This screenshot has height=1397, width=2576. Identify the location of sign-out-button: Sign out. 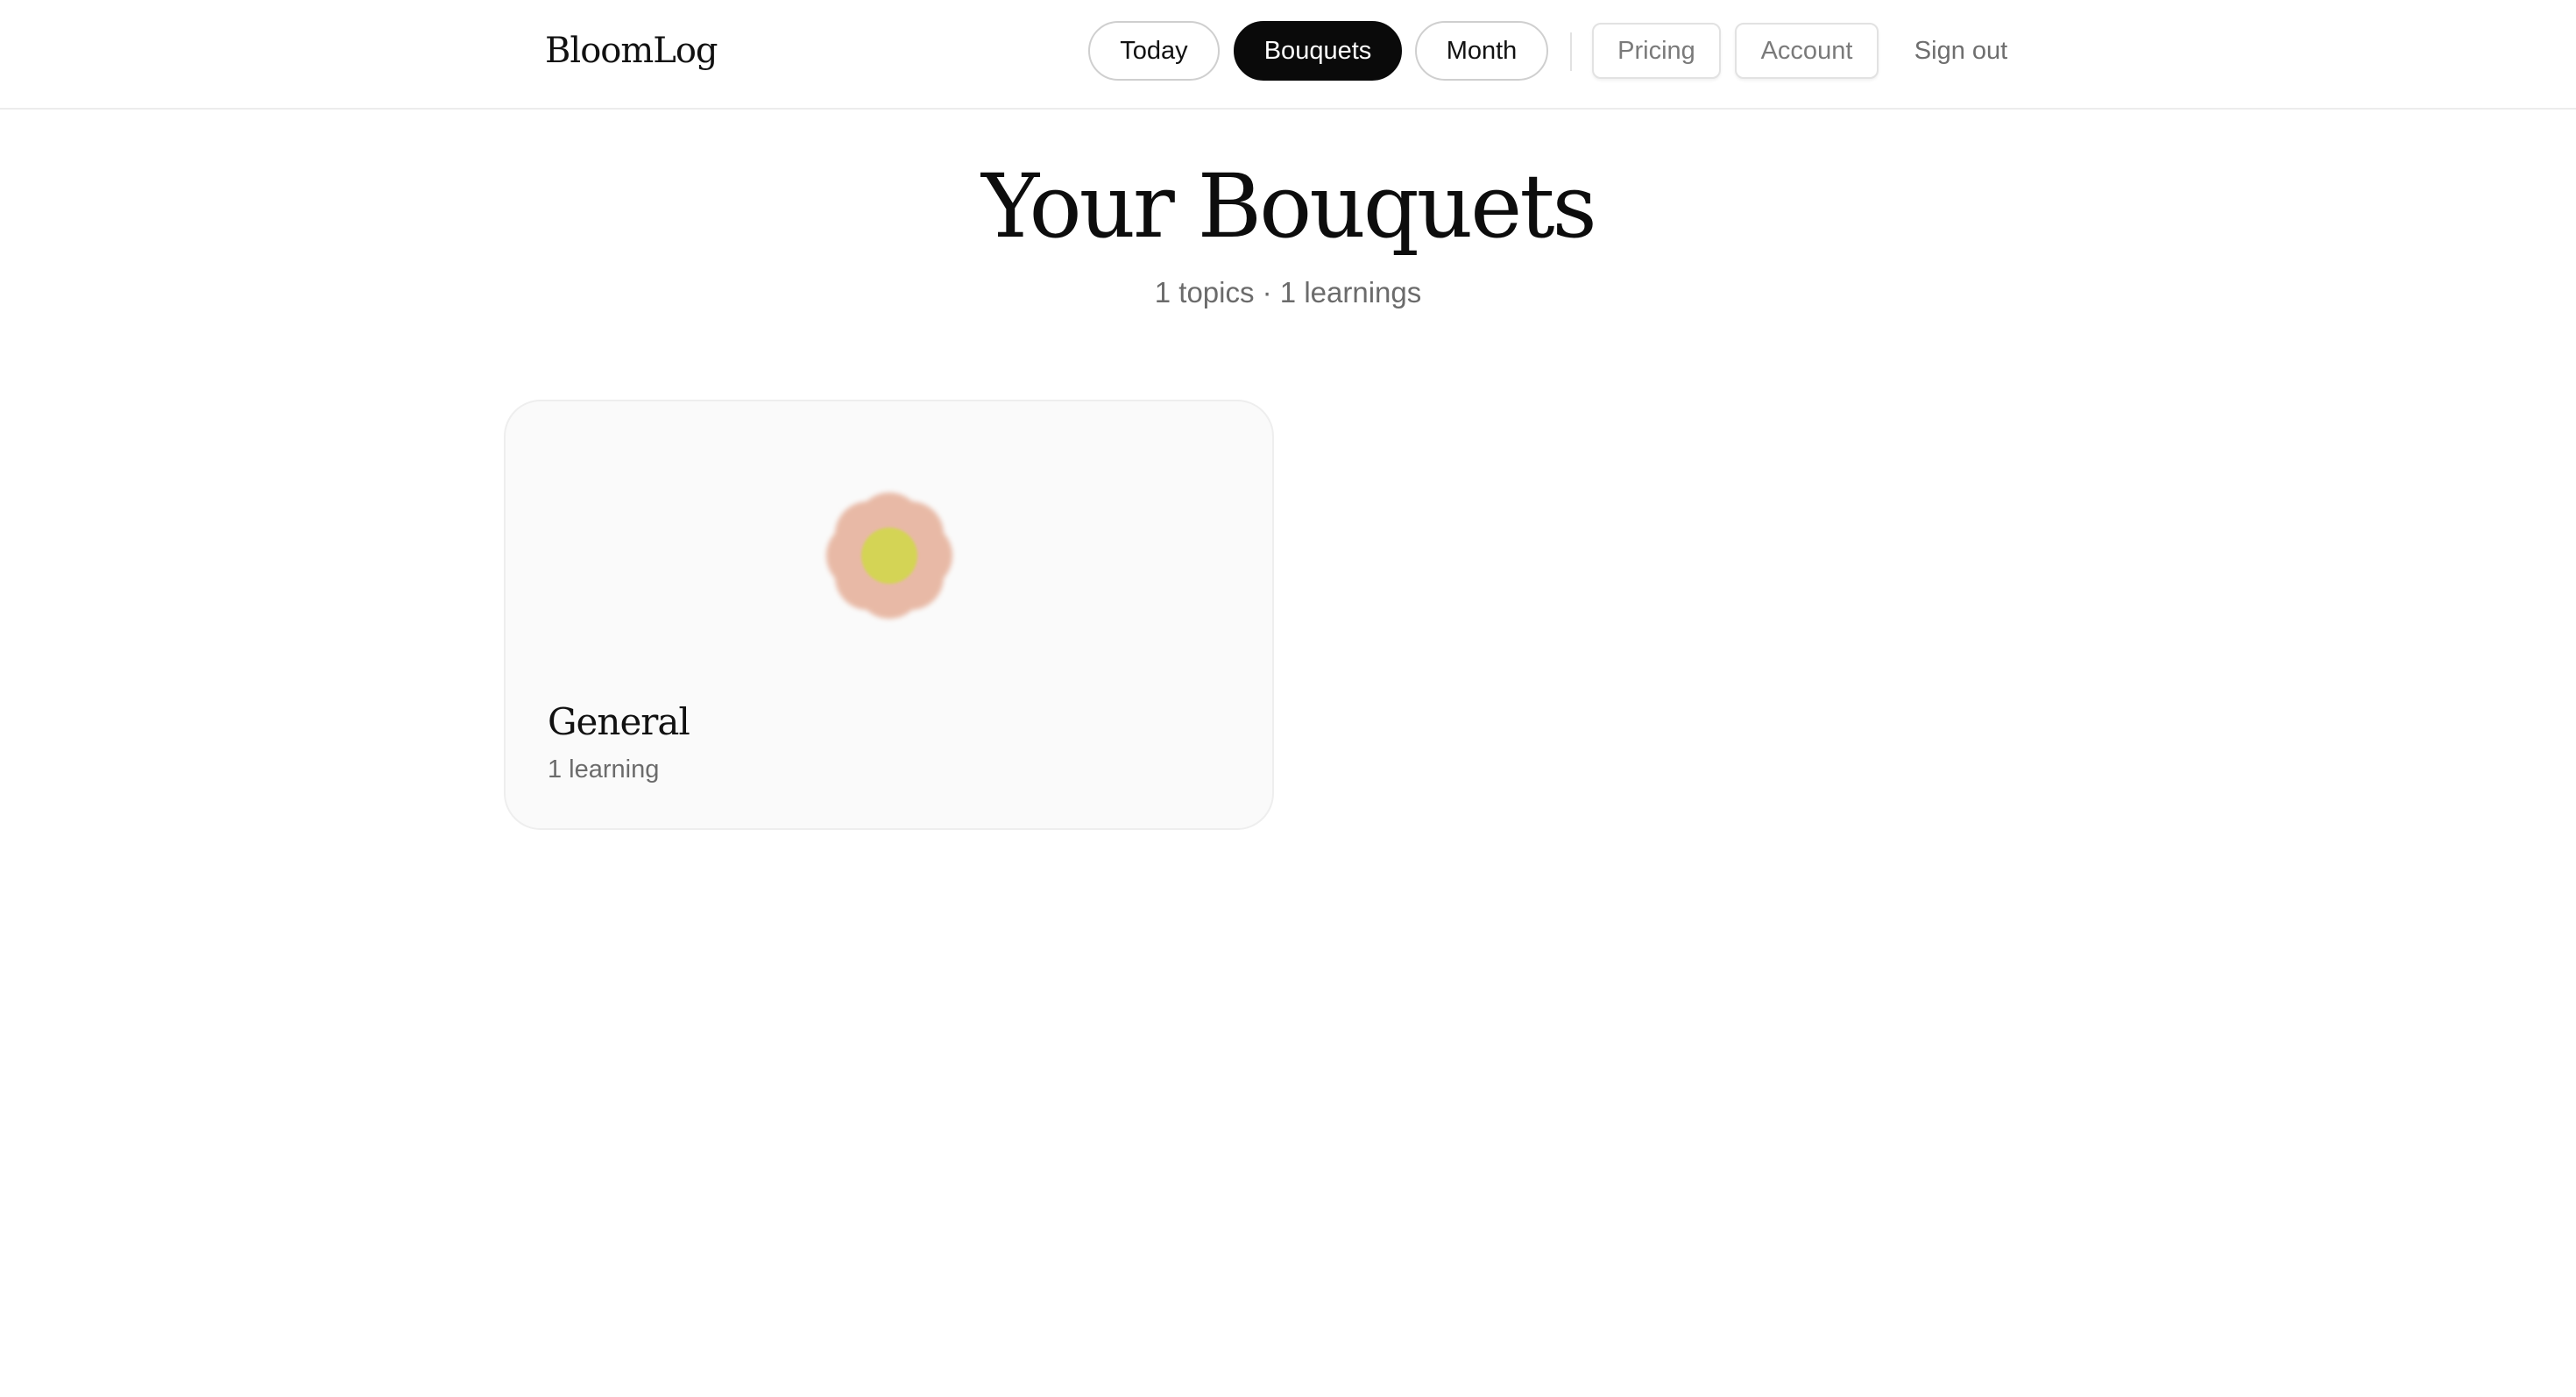
(1960, 51).